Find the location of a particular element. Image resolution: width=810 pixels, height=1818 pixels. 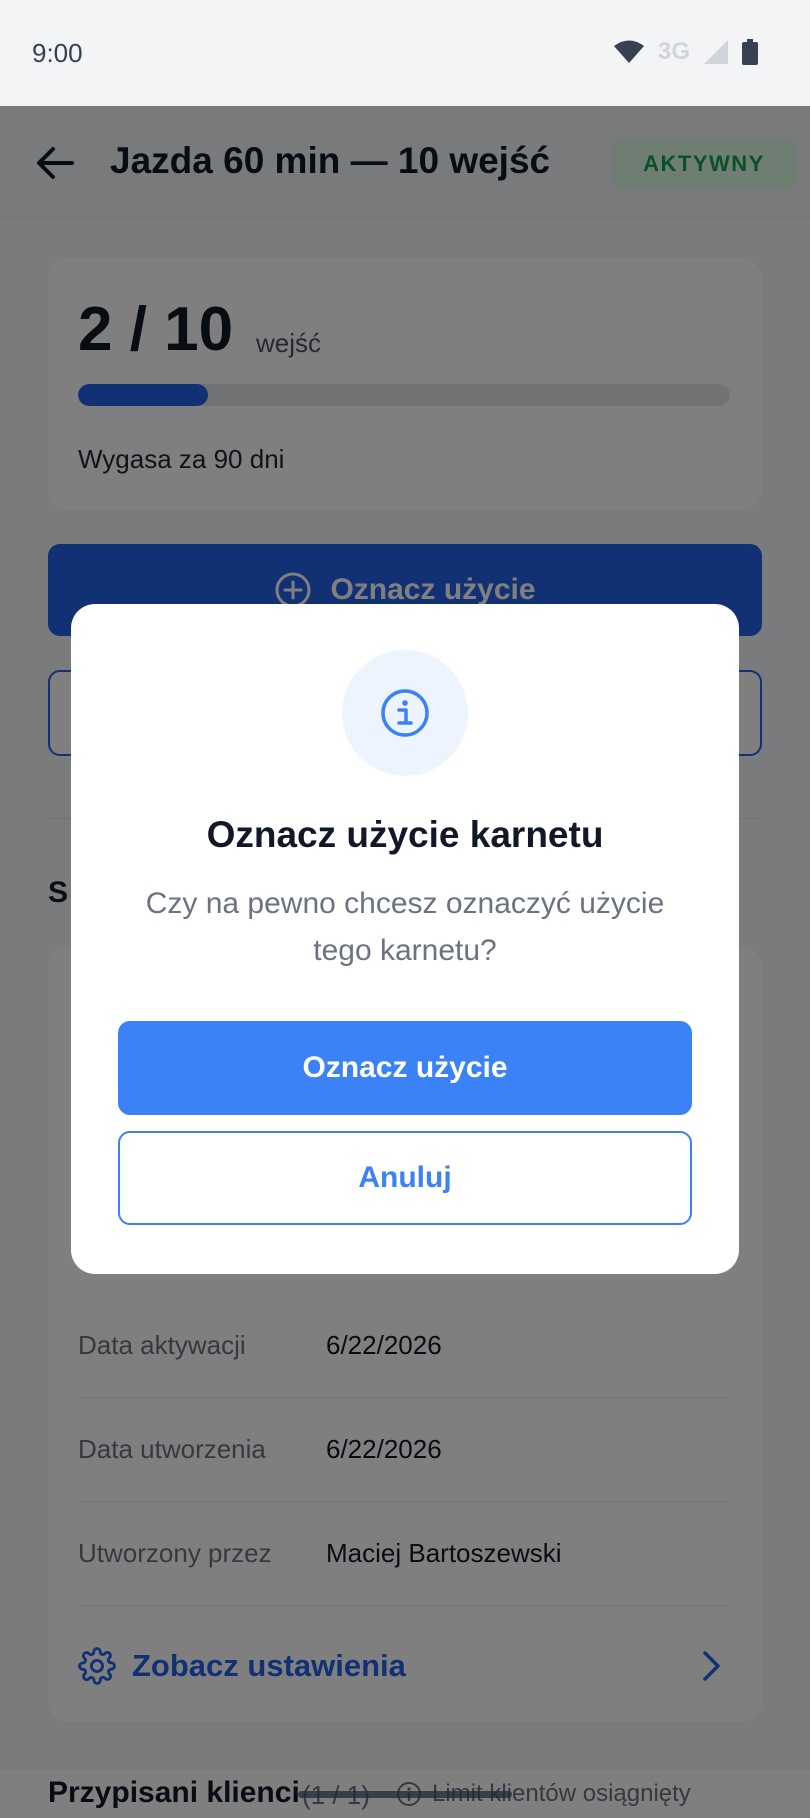

status-icons: 3G is located at coordinates (685, 52).